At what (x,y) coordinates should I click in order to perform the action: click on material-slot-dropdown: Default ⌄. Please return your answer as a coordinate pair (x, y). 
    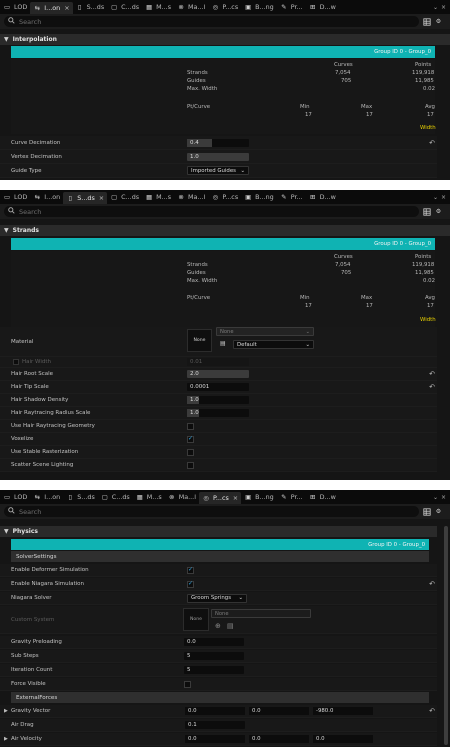
    Looking at the image, I should click on (273, 344).